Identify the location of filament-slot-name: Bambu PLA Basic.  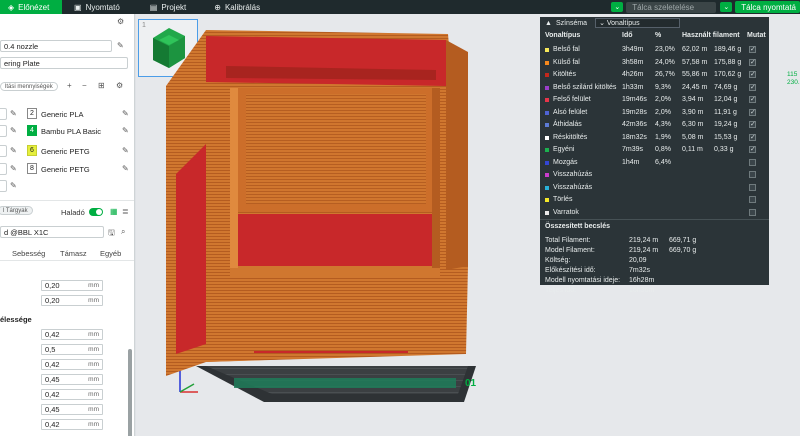
(71, 131).